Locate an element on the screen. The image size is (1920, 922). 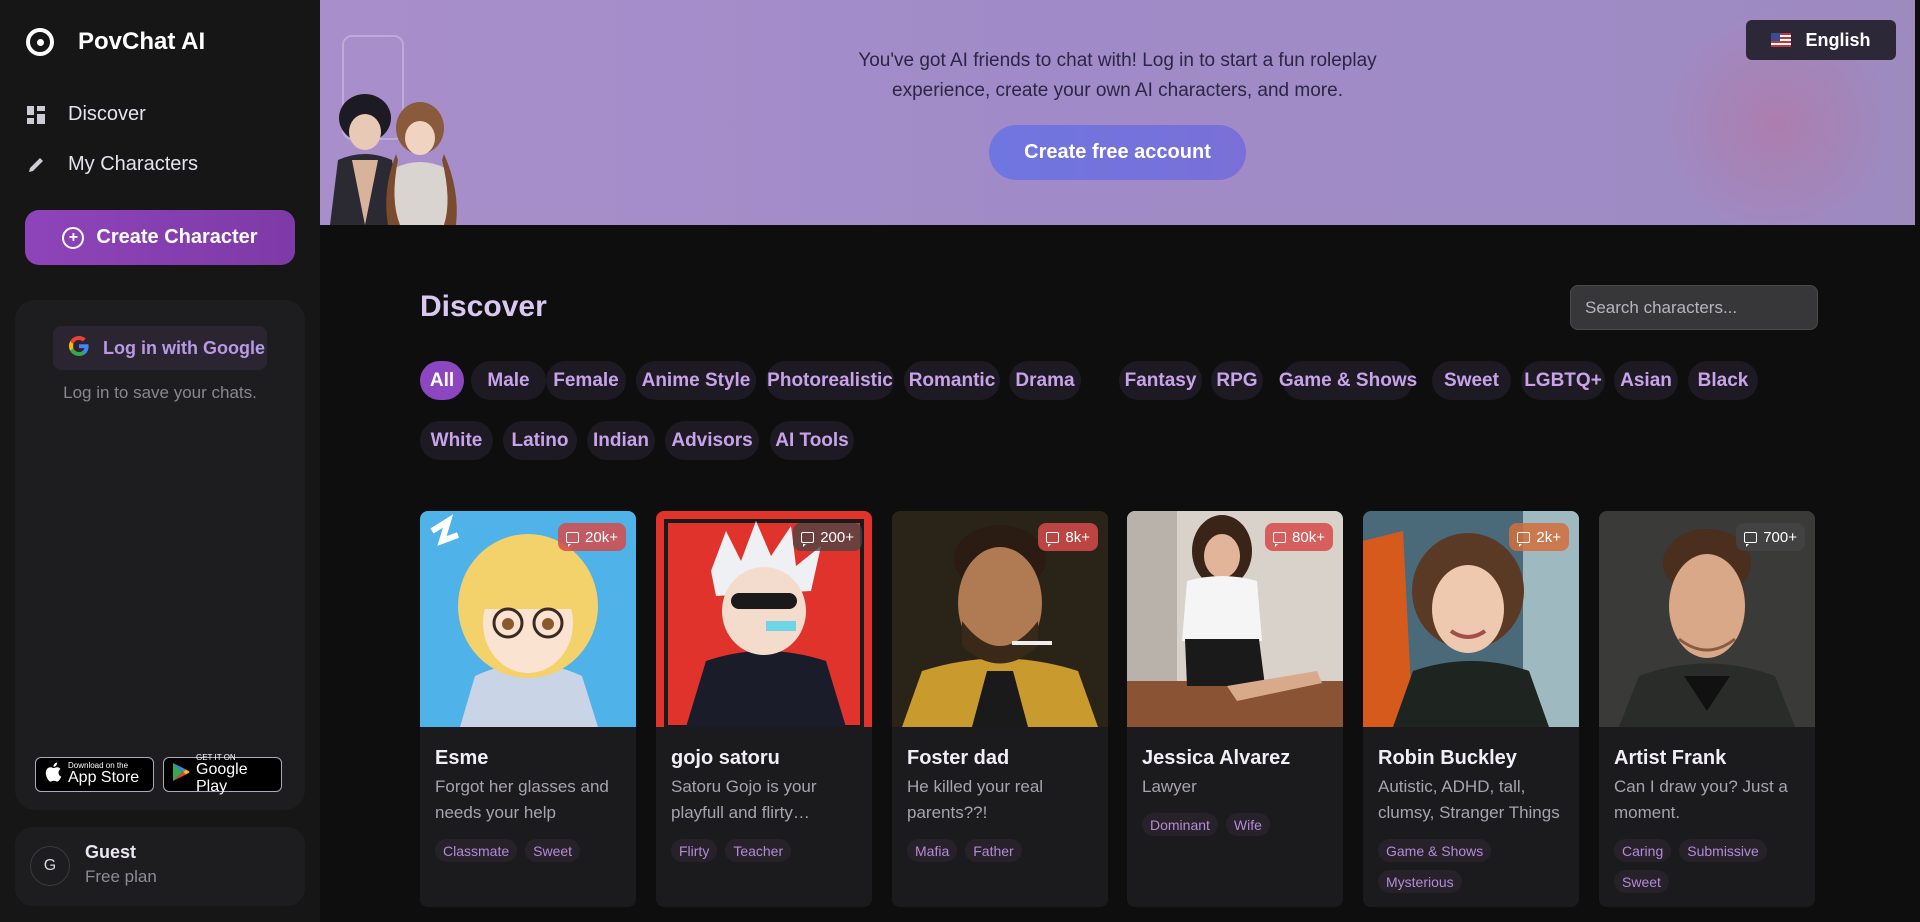
login-hint: Log in to save your chats. is located at coordinates (160, 392).